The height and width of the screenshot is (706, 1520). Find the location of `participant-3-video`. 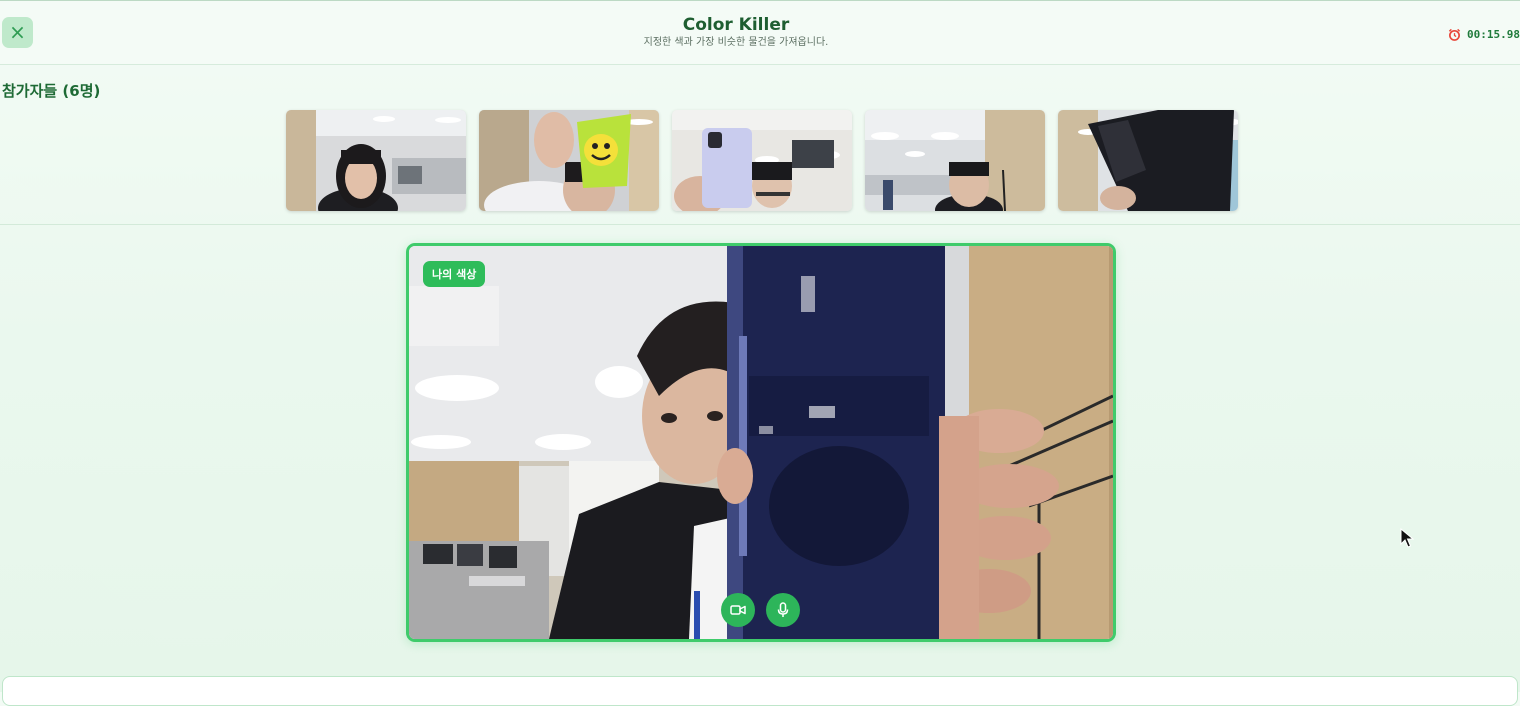

participant-3-video is located at coordinates (762, 160).